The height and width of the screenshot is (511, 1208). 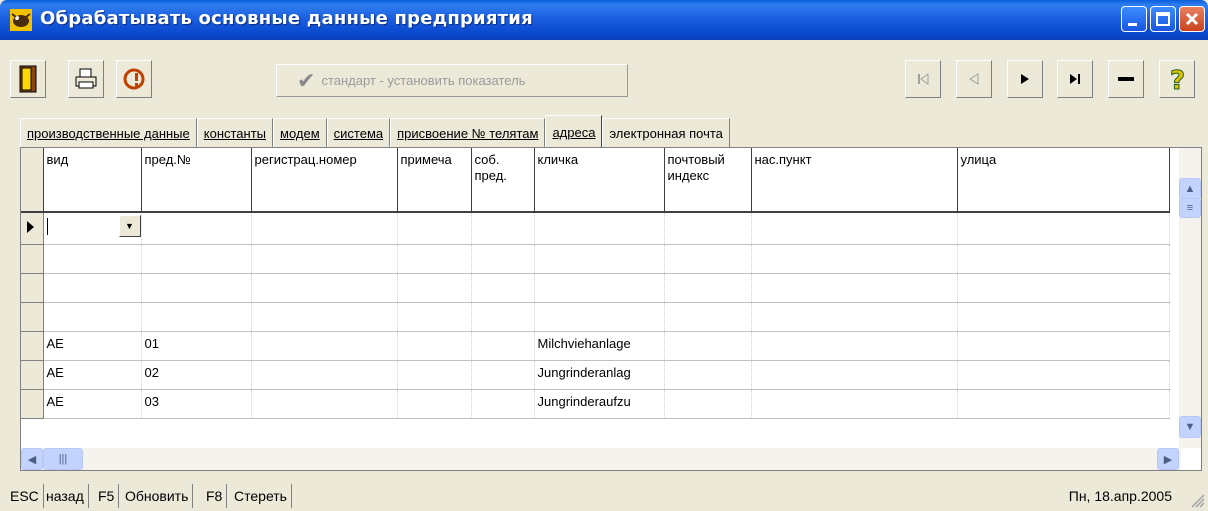 I want to click on type-cell: ▼, so click(x=92, y=228).